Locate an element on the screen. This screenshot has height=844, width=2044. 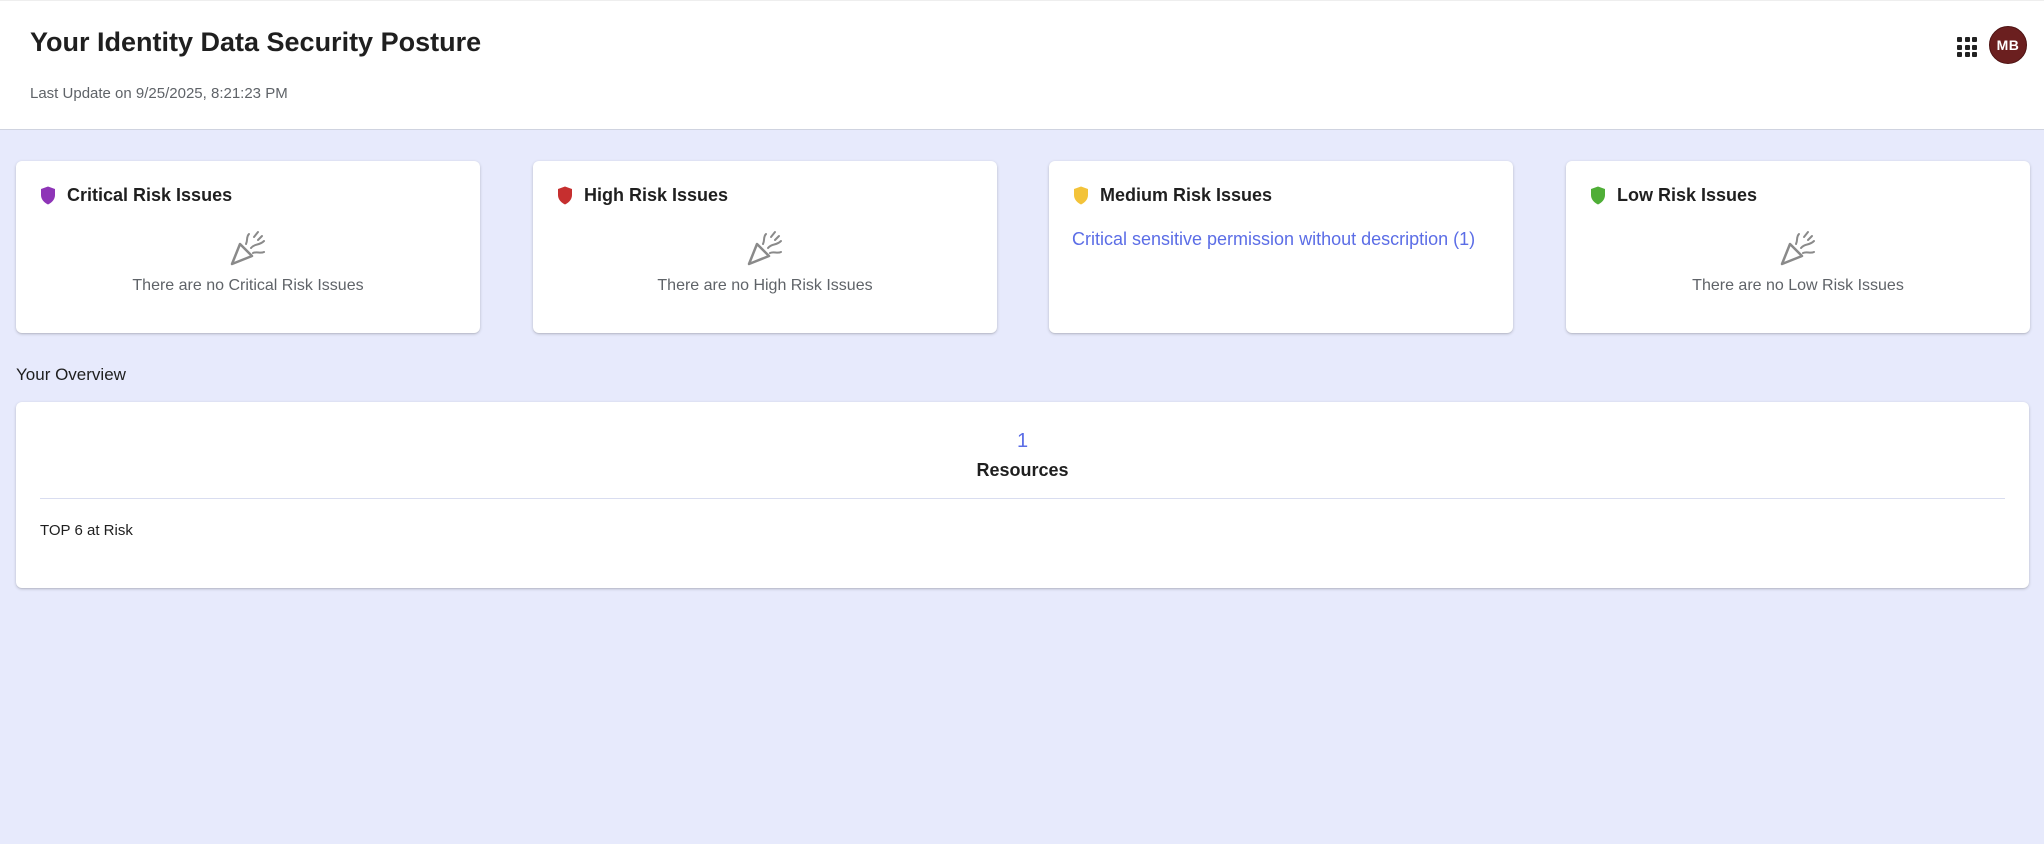
last-update-timestamp: Last Update on 9/25/2025, 8:21:23 PM is located at coordinates (159, 93).